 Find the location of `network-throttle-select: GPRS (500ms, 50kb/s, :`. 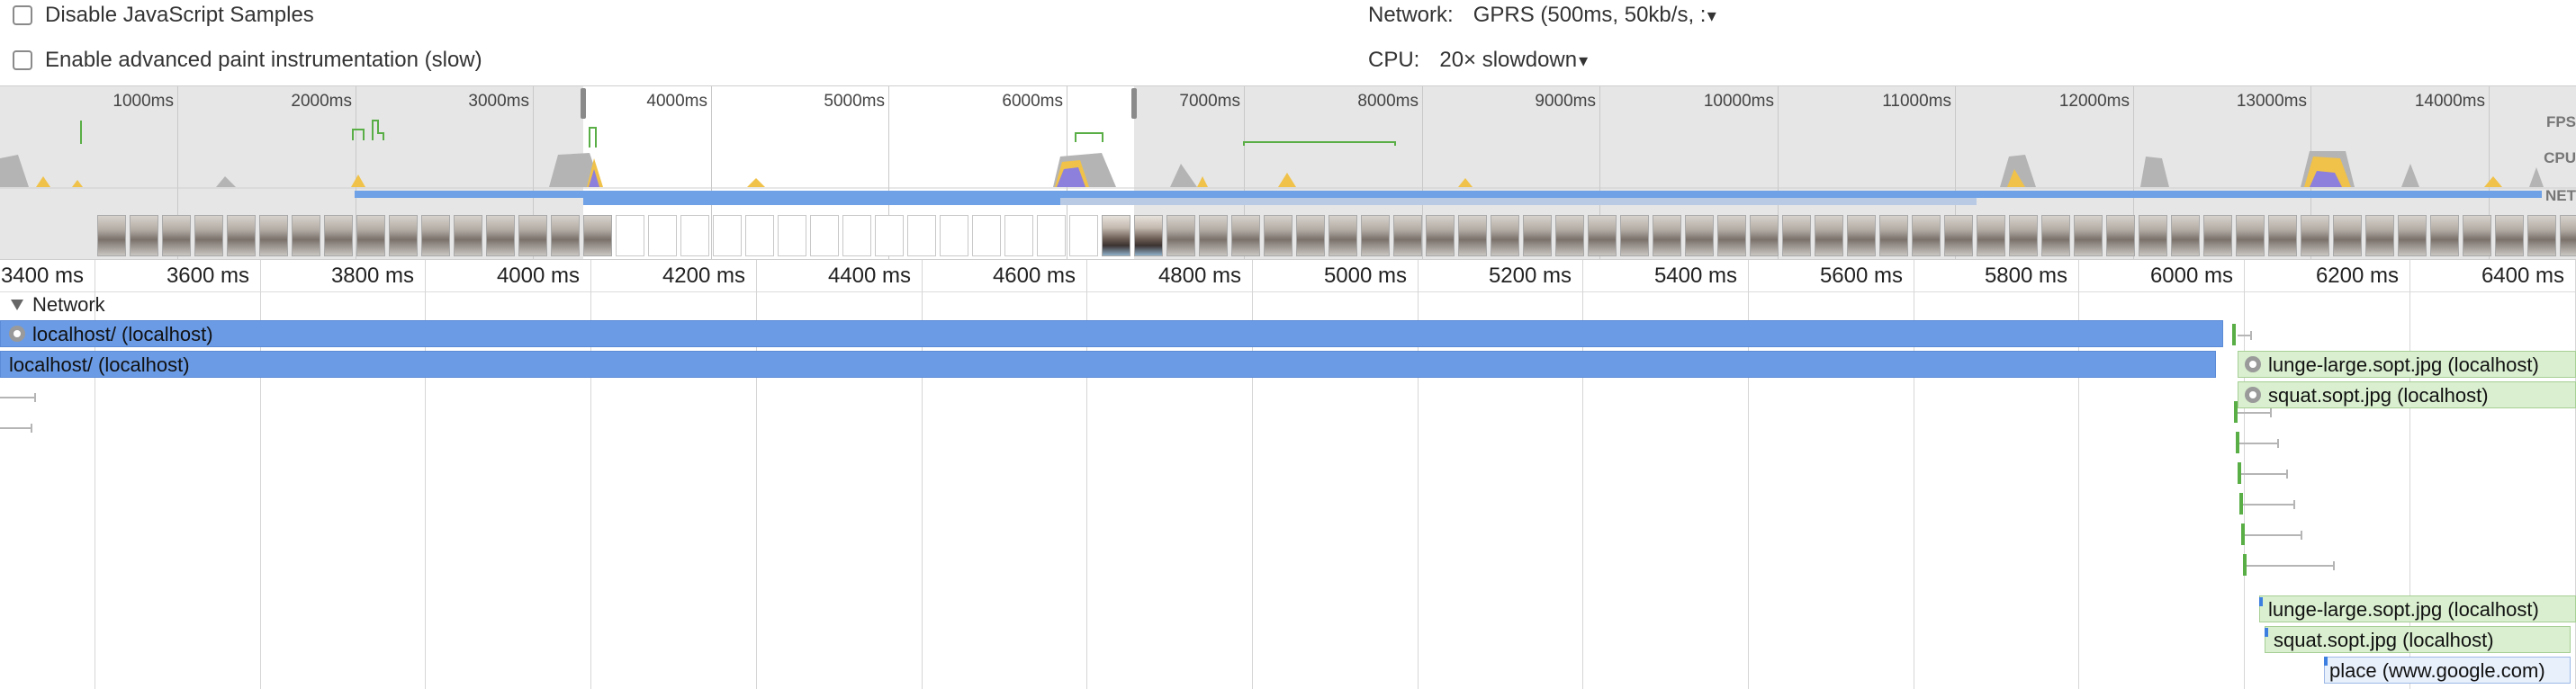

network-throttle-select: GPRS (500ms, 50kb/s, : is located at coordinates (1589, 16).